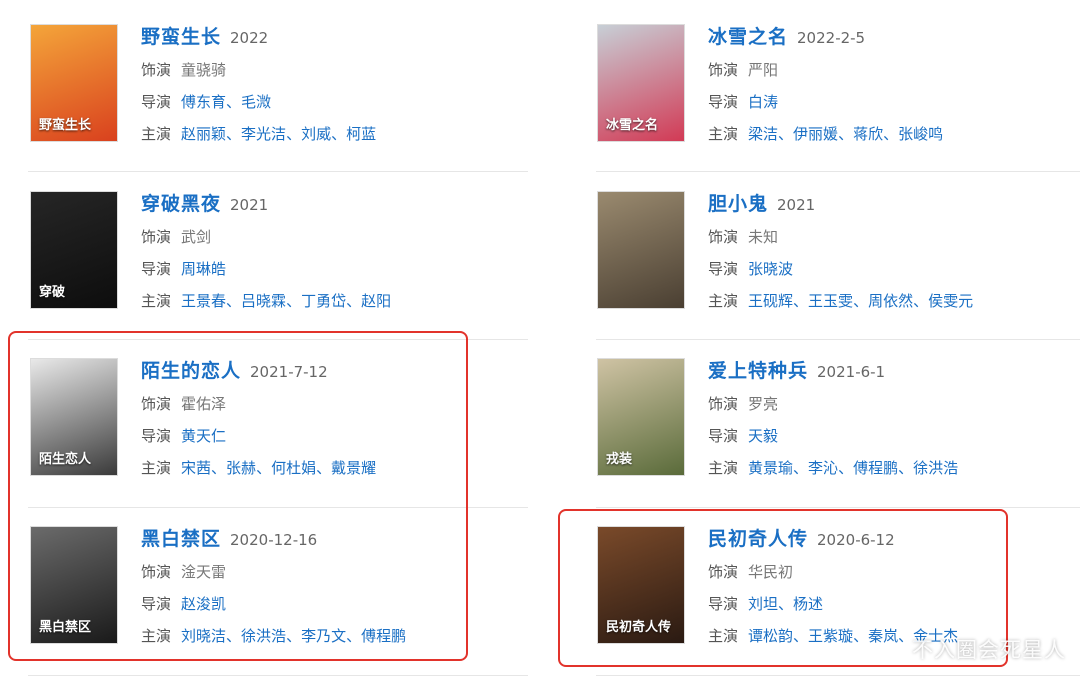 Image resolution: width=1080 pixels, height=678 pixels. What do you see at coordinates (196, 237) in the screenshot?
I see `role-name: 武剑` at bounding box center [196, 237].